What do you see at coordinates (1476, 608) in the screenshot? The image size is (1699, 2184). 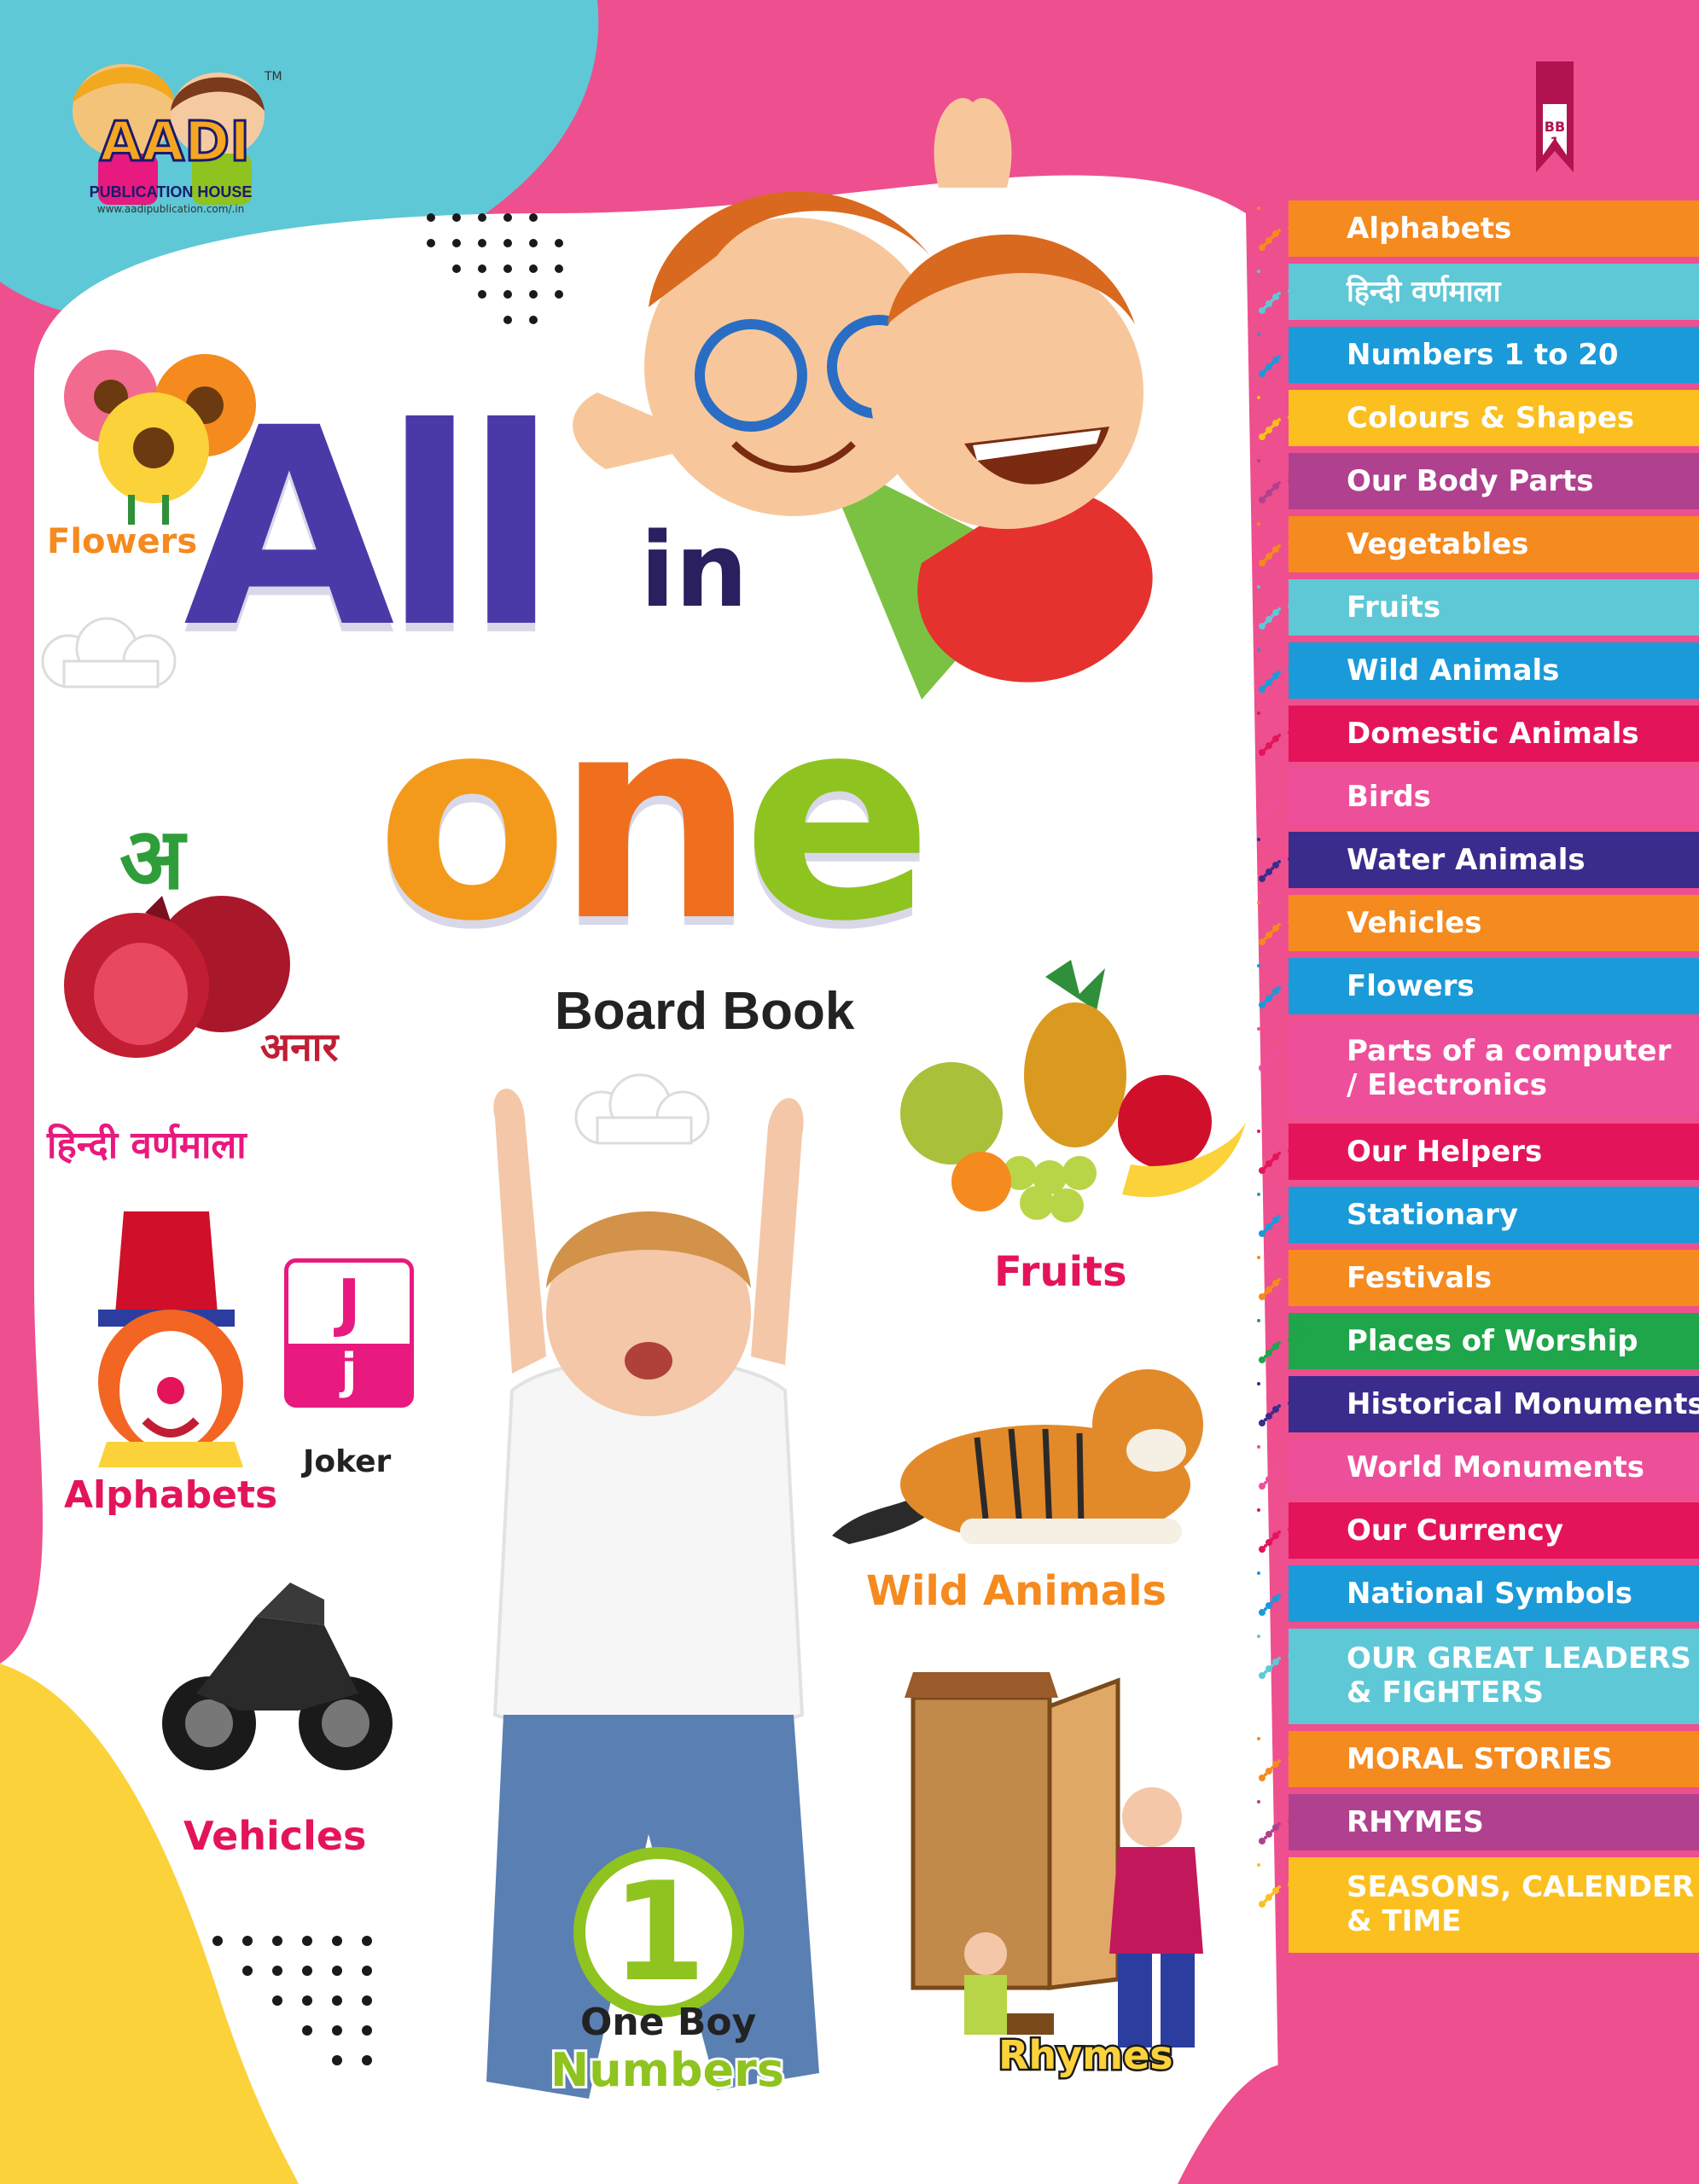 I see `contents-item: Fruits` at bounding box center [1476, 608].